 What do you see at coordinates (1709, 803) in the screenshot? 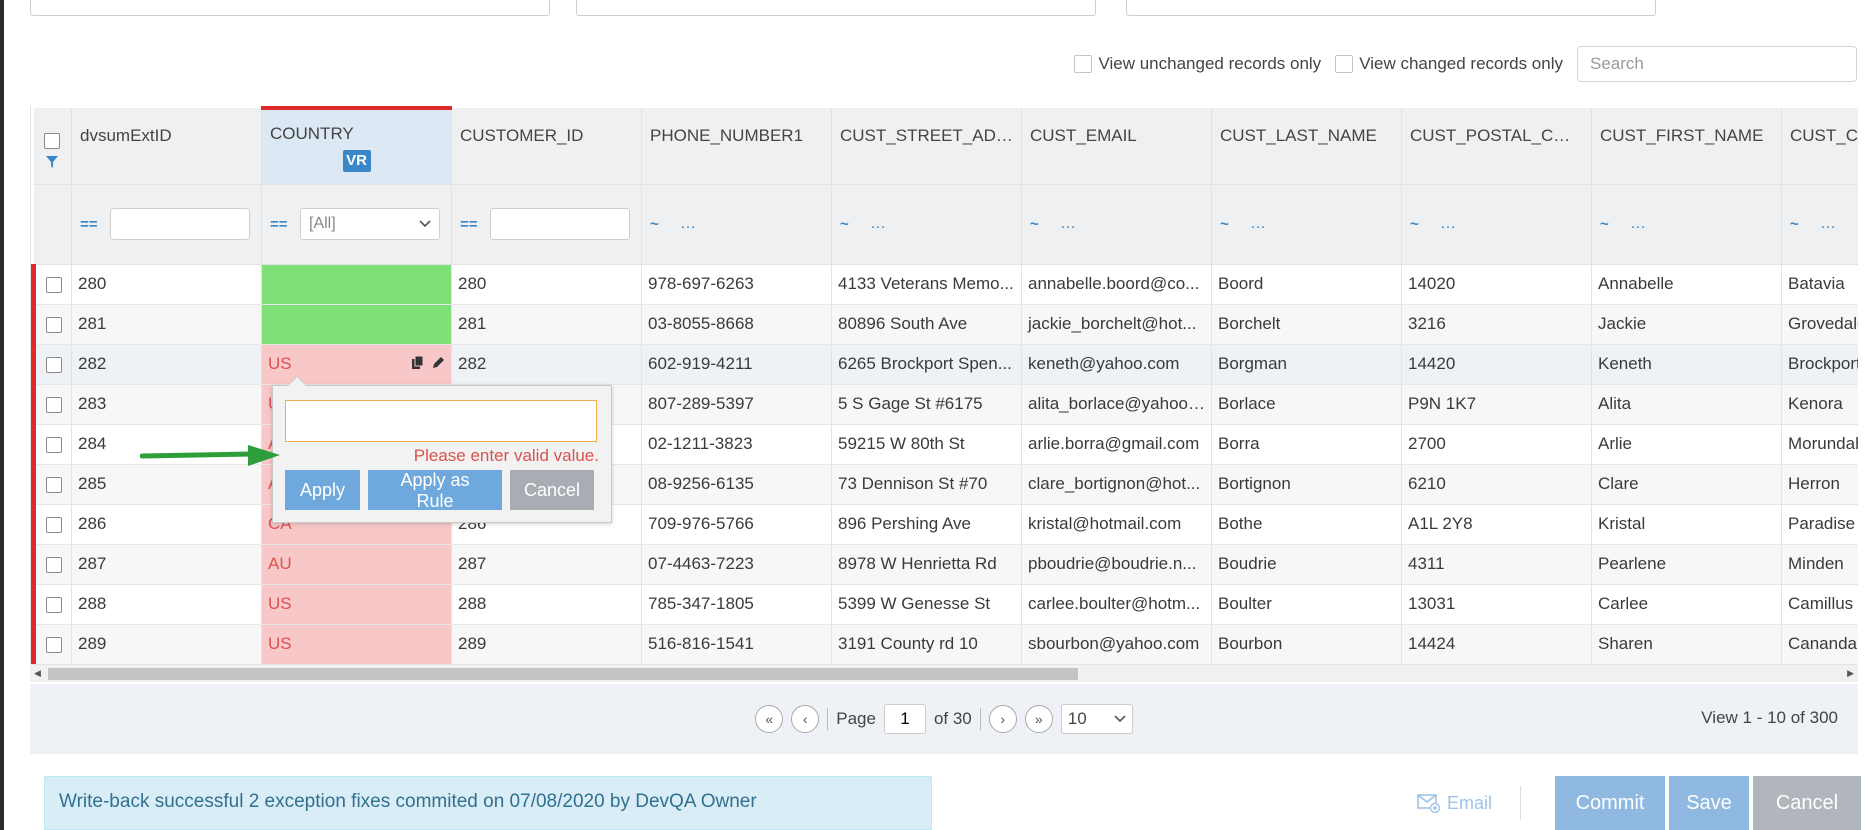
I see `save-button: Save` at bounding box center [1709, 803].